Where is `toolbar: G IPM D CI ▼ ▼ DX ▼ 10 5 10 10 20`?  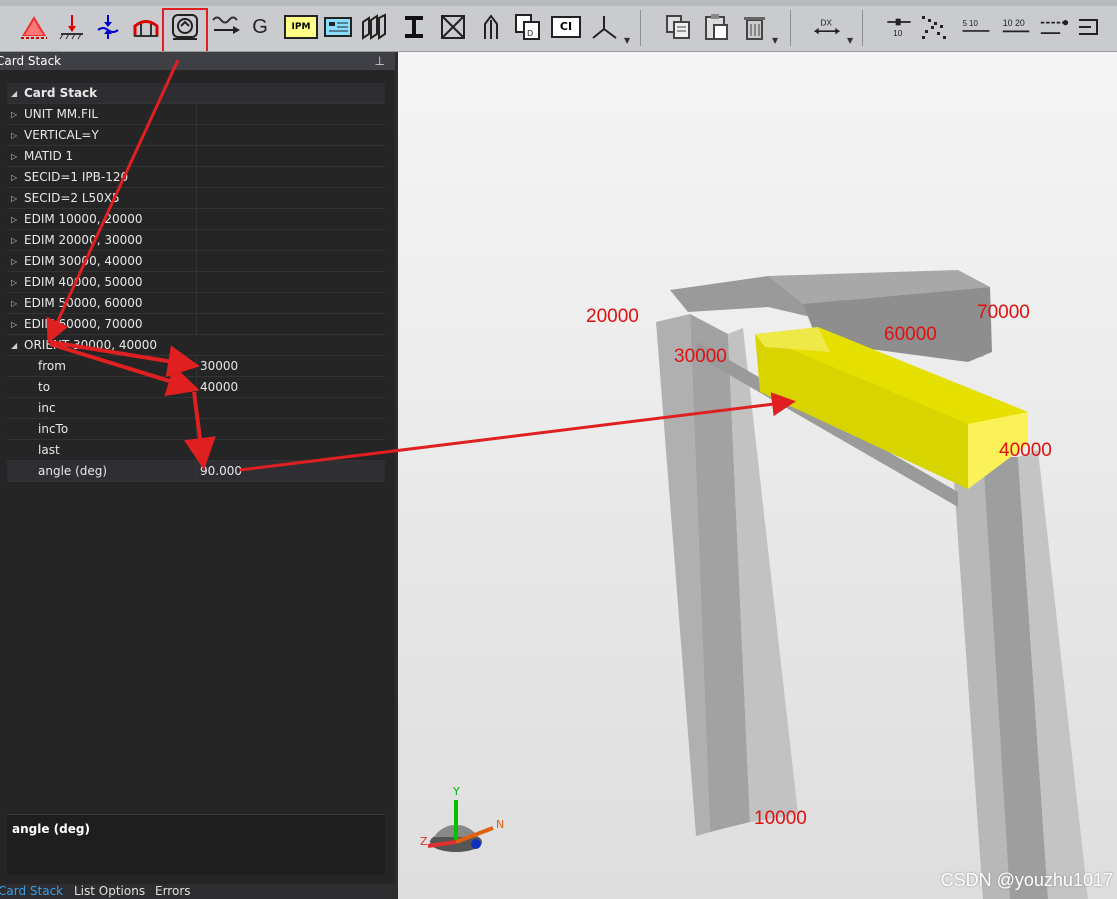 toolbar: G IPM D CI ▼ ▼ DX ▼ 10 5 10 10 20 is located at coordinates (558, 26).